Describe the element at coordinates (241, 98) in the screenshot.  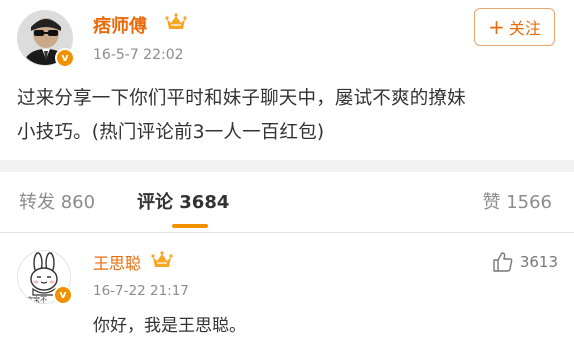
I see `post-content-line: 过来分享一下你们平时和妹子聊天中，屡试不爽的撩妹` at that location.